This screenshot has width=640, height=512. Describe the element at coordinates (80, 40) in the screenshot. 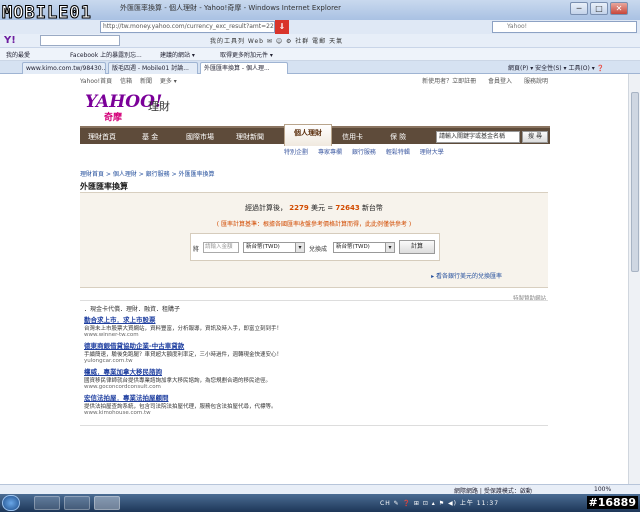

I see `toolbar-search-input` at that location.